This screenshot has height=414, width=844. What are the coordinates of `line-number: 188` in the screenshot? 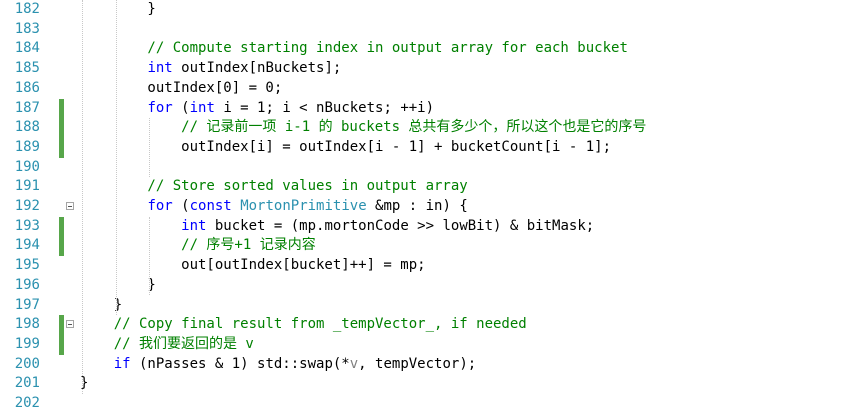 It's located at (27, 127).